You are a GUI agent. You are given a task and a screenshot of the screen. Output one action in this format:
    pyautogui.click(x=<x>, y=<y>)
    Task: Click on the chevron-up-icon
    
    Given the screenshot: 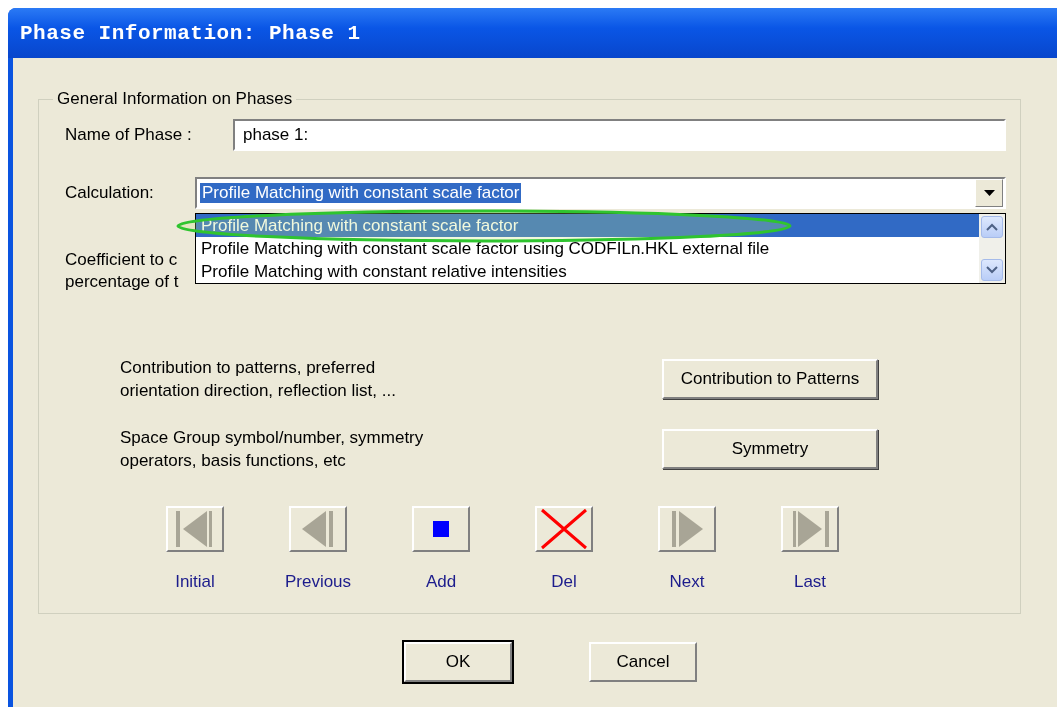 What is the action you would take?
    pyautogui.click(x=992, y=227)
    